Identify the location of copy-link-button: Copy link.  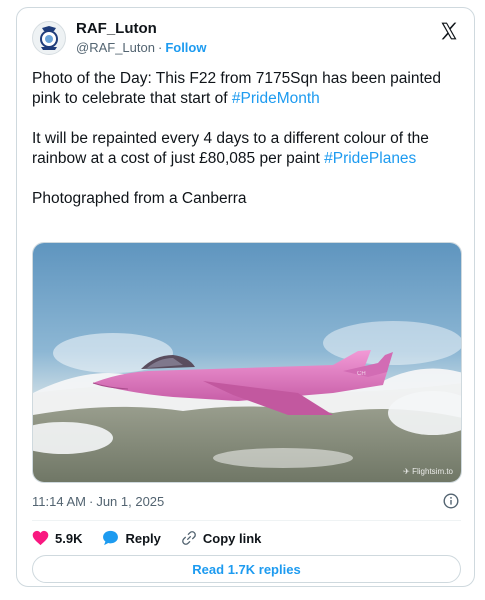
(221, 538).